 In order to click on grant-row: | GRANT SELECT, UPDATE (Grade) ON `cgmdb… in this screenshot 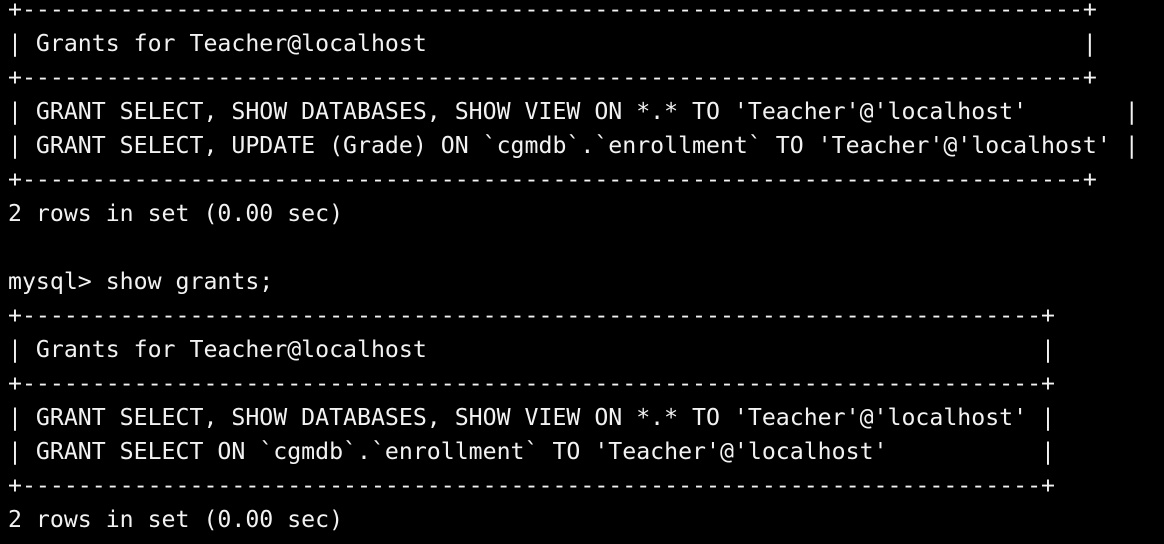, I will do `click(573, 145)`.